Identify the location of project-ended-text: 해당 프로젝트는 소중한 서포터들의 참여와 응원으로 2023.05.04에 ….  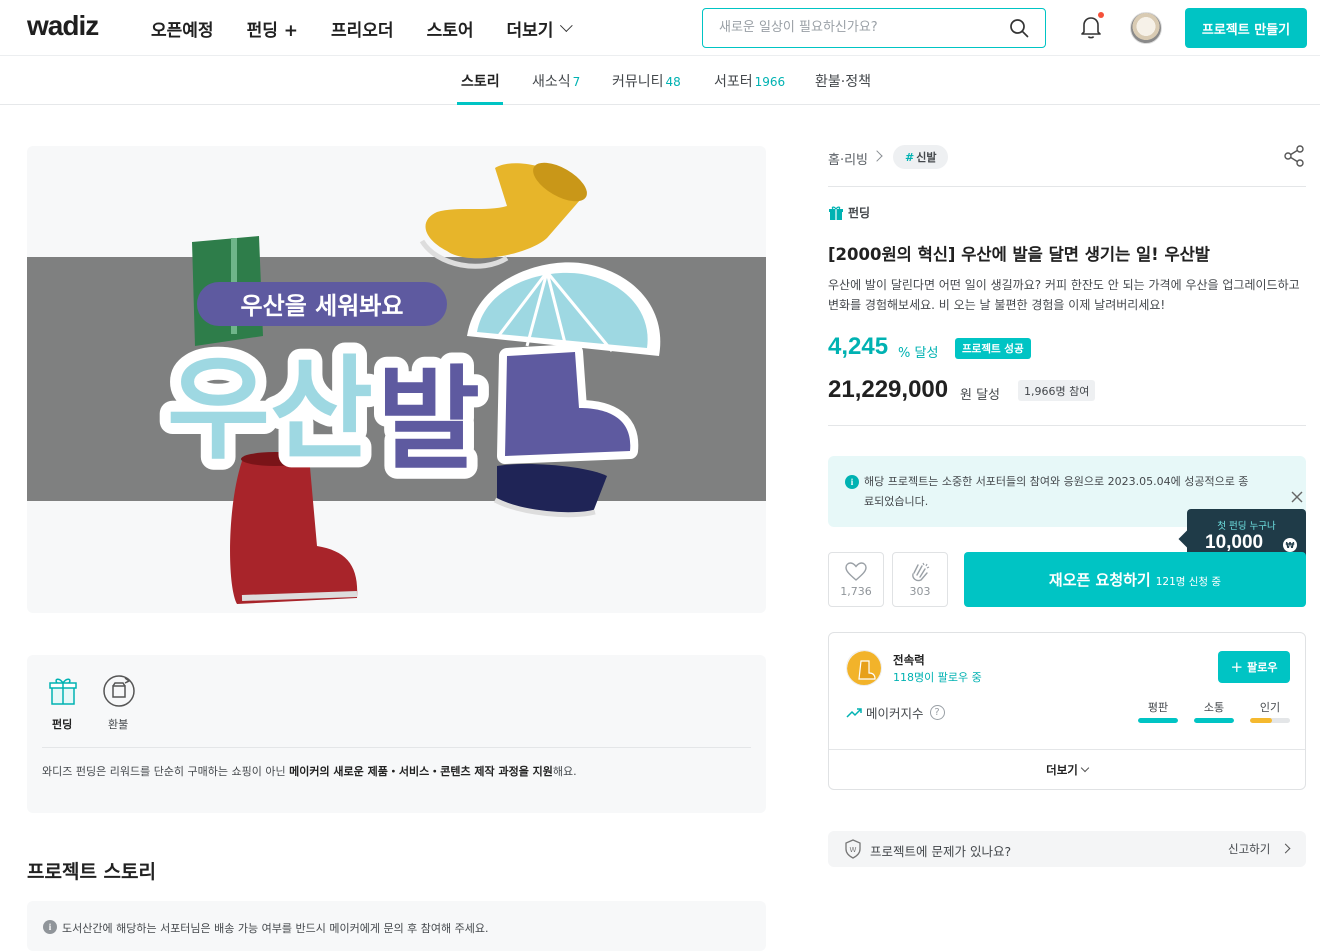
(1056, 491).